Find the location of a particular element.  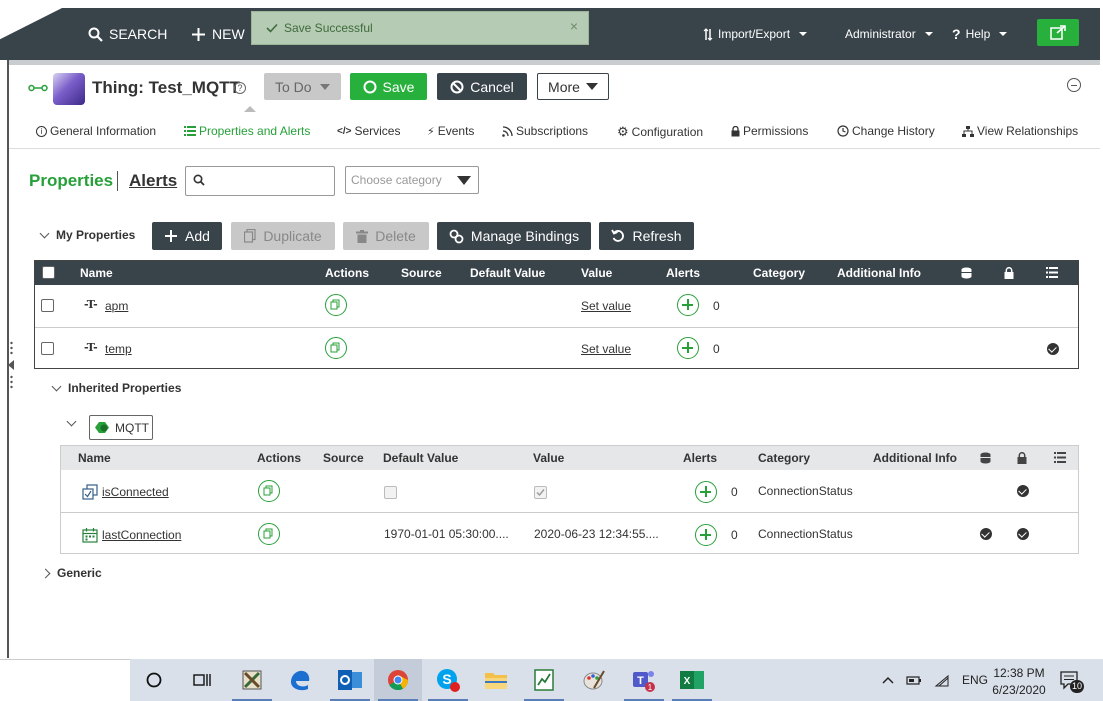

cancel-button: Cancel is located at coordinates (482, 86).